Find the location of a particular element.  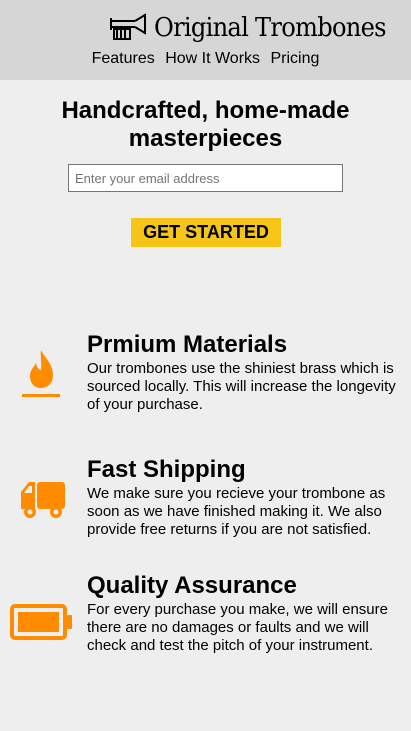

main-nav: Features How It Works Pricing is located at coordinates (205, 58).